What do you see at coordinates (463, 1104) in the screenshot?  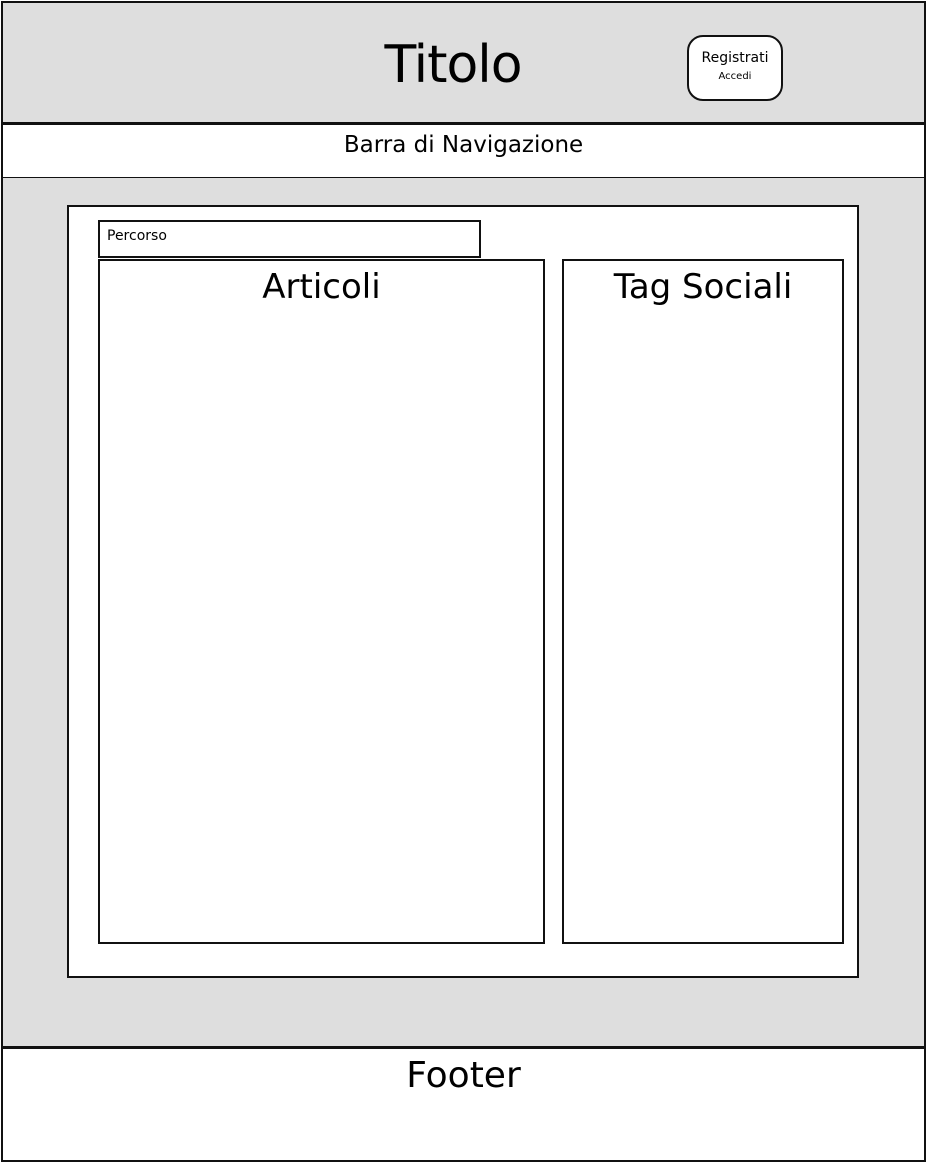 I see `footer: Footer` at bounding box center [463, 1104].